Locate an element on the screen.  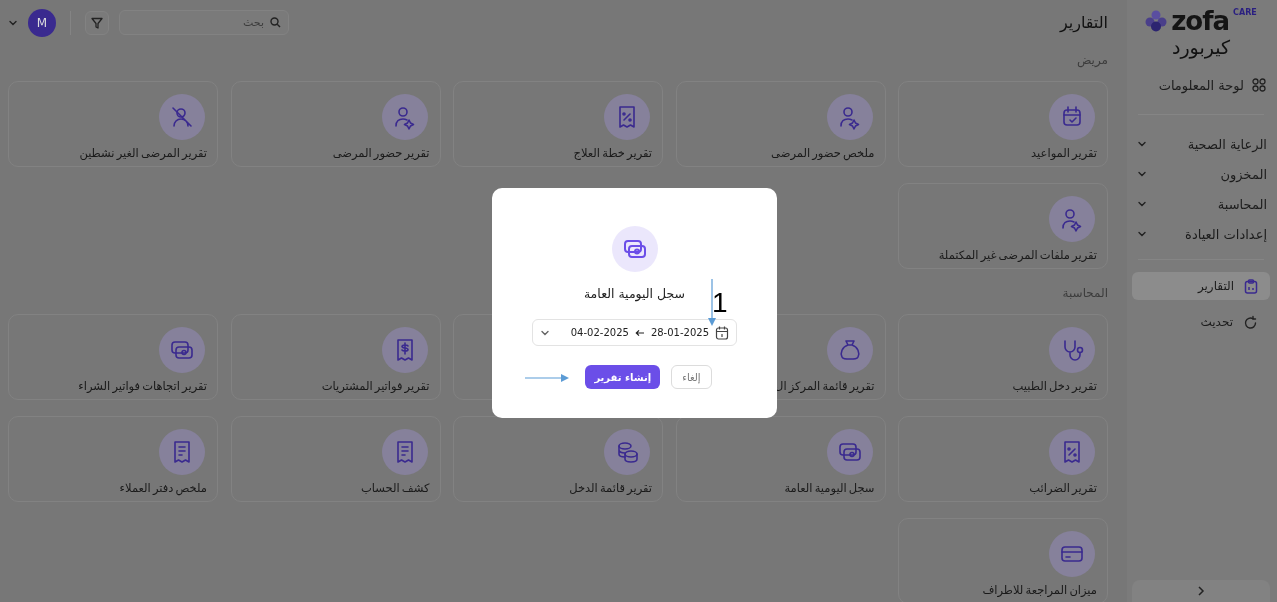
sidebar-group: المحاسبة is located at coordinates (1201, 204).